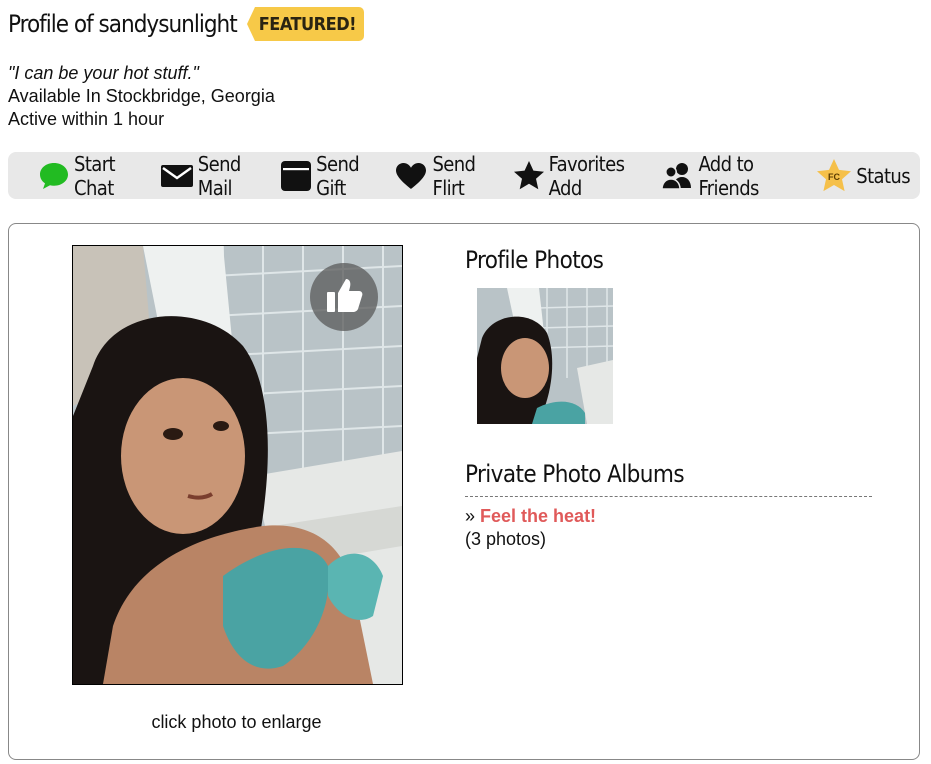 This screenshot has height=764, width=931. What do you see at coordinates (668, 496) in the screenshot?
I see `albums-divider` at bounding box center [668, 496].